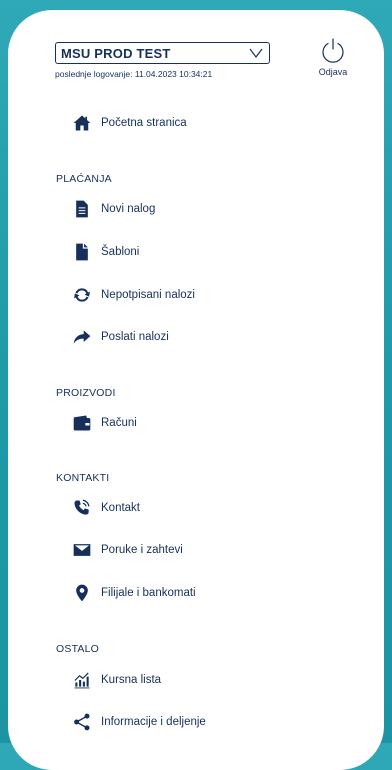 Image resolution: width=392 pixels, height=770 pixels. What do you see at coordinates (153, 722) in the screenshot?
I see `menu-item-label: Informacije i deljenje` at bounding box center [153, 722].